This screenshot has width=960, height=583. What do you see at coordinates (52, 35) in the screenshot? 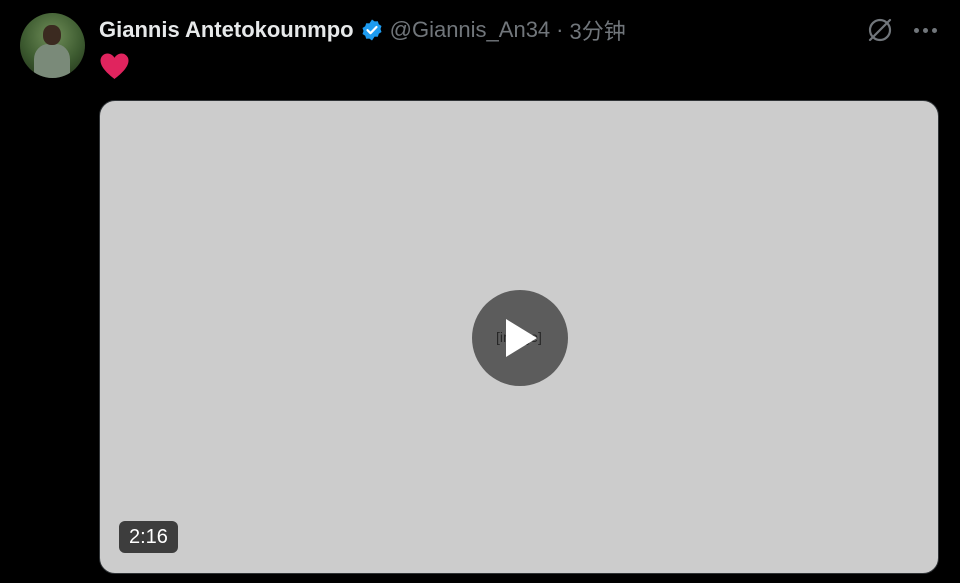
I see `avatar-head` at bounding box center [52, 35].